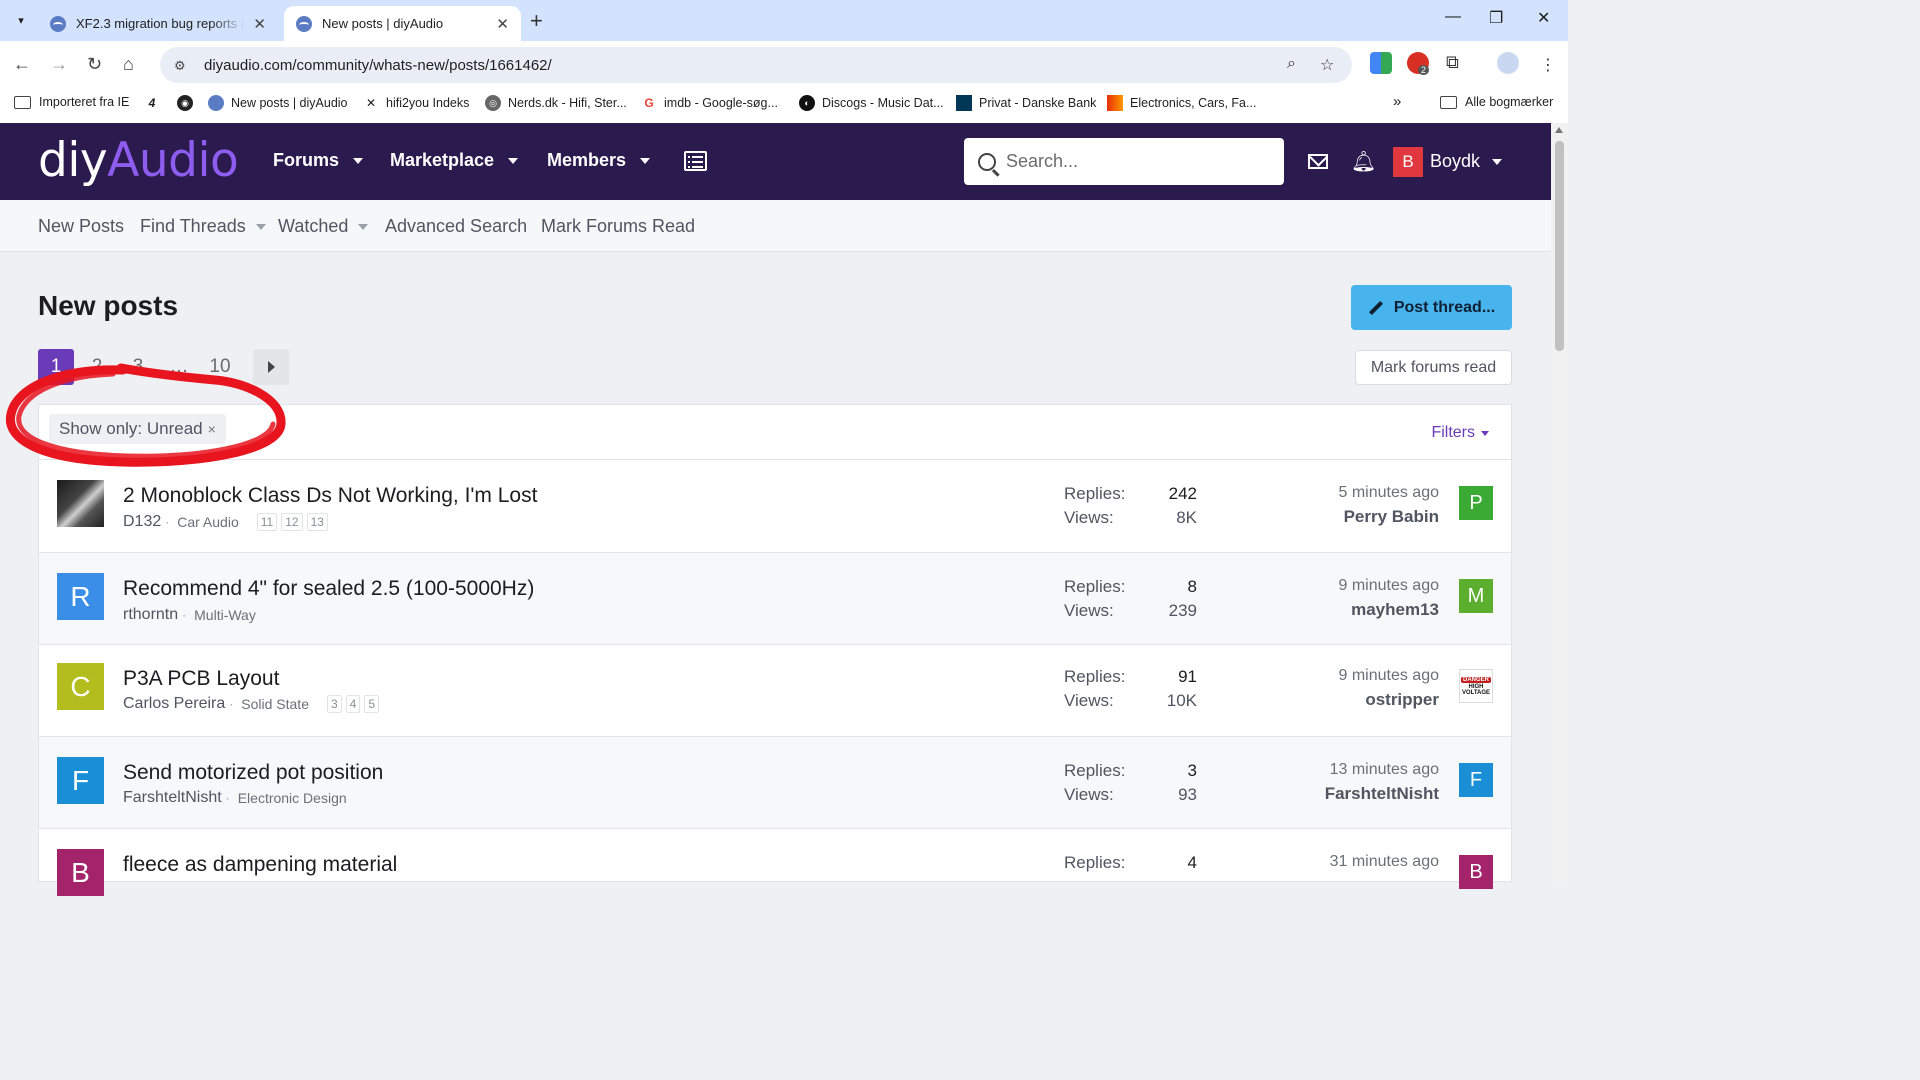 This screenshot has width=1920, height=1080. I want to click on thread-page-link: 12, so click(292, 522).